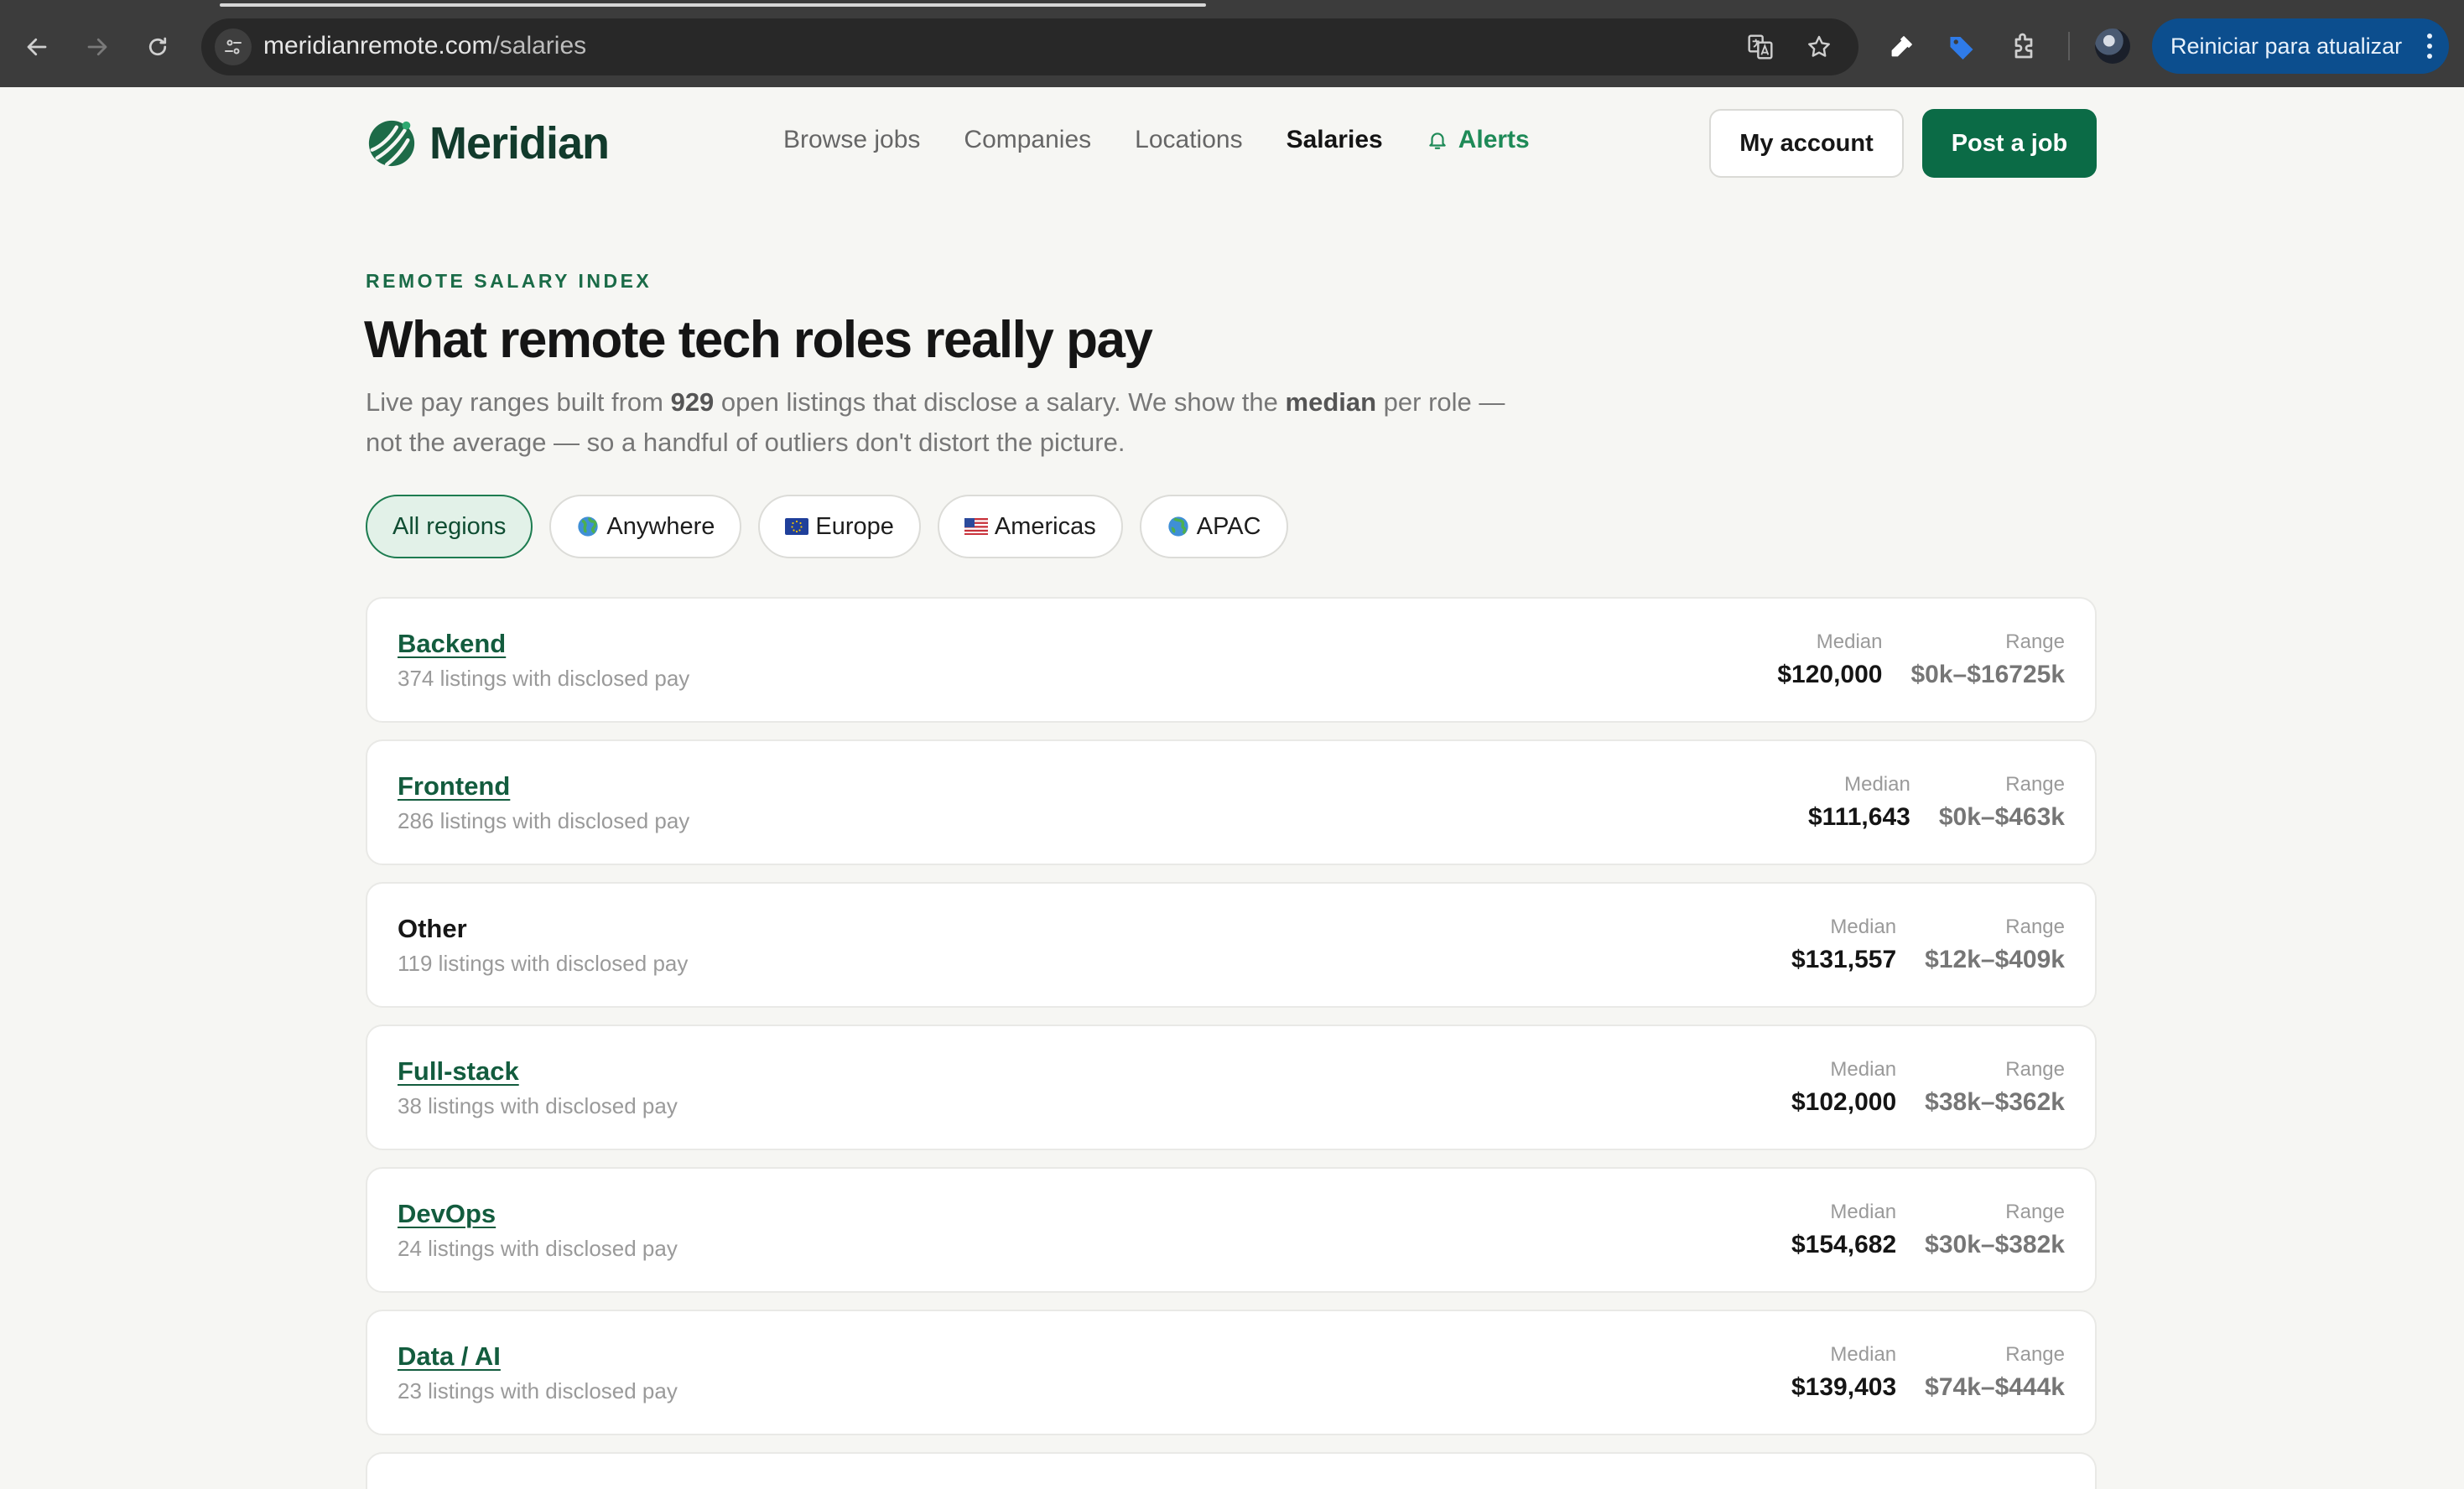 The image size is (2464, 1489). Describe the element at coordinates (851, 140) in the screenshot. I see `nav-browse-jobs: Browse jobs` at that location.